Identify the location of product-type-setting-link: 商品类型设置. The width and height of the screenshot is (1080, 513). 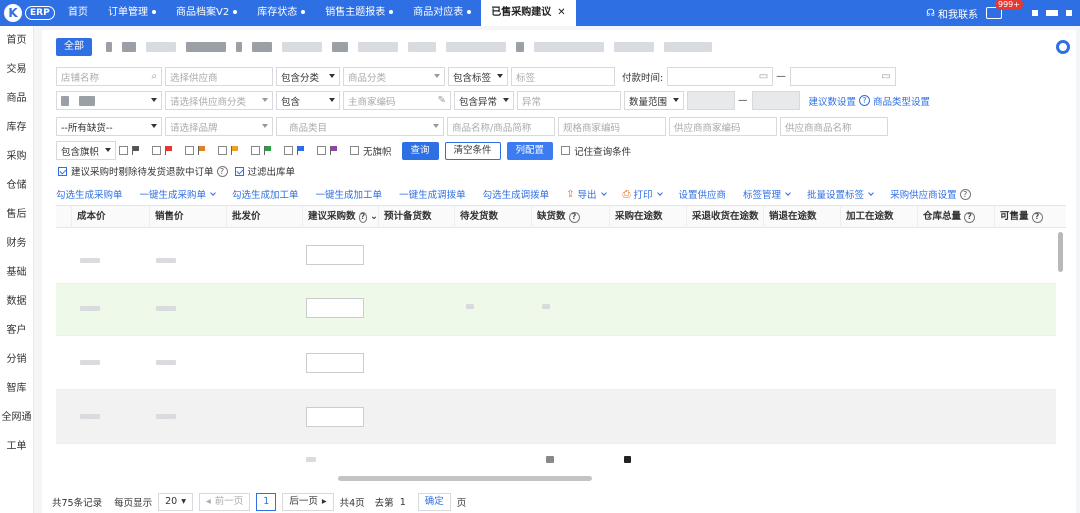
(901, 101).